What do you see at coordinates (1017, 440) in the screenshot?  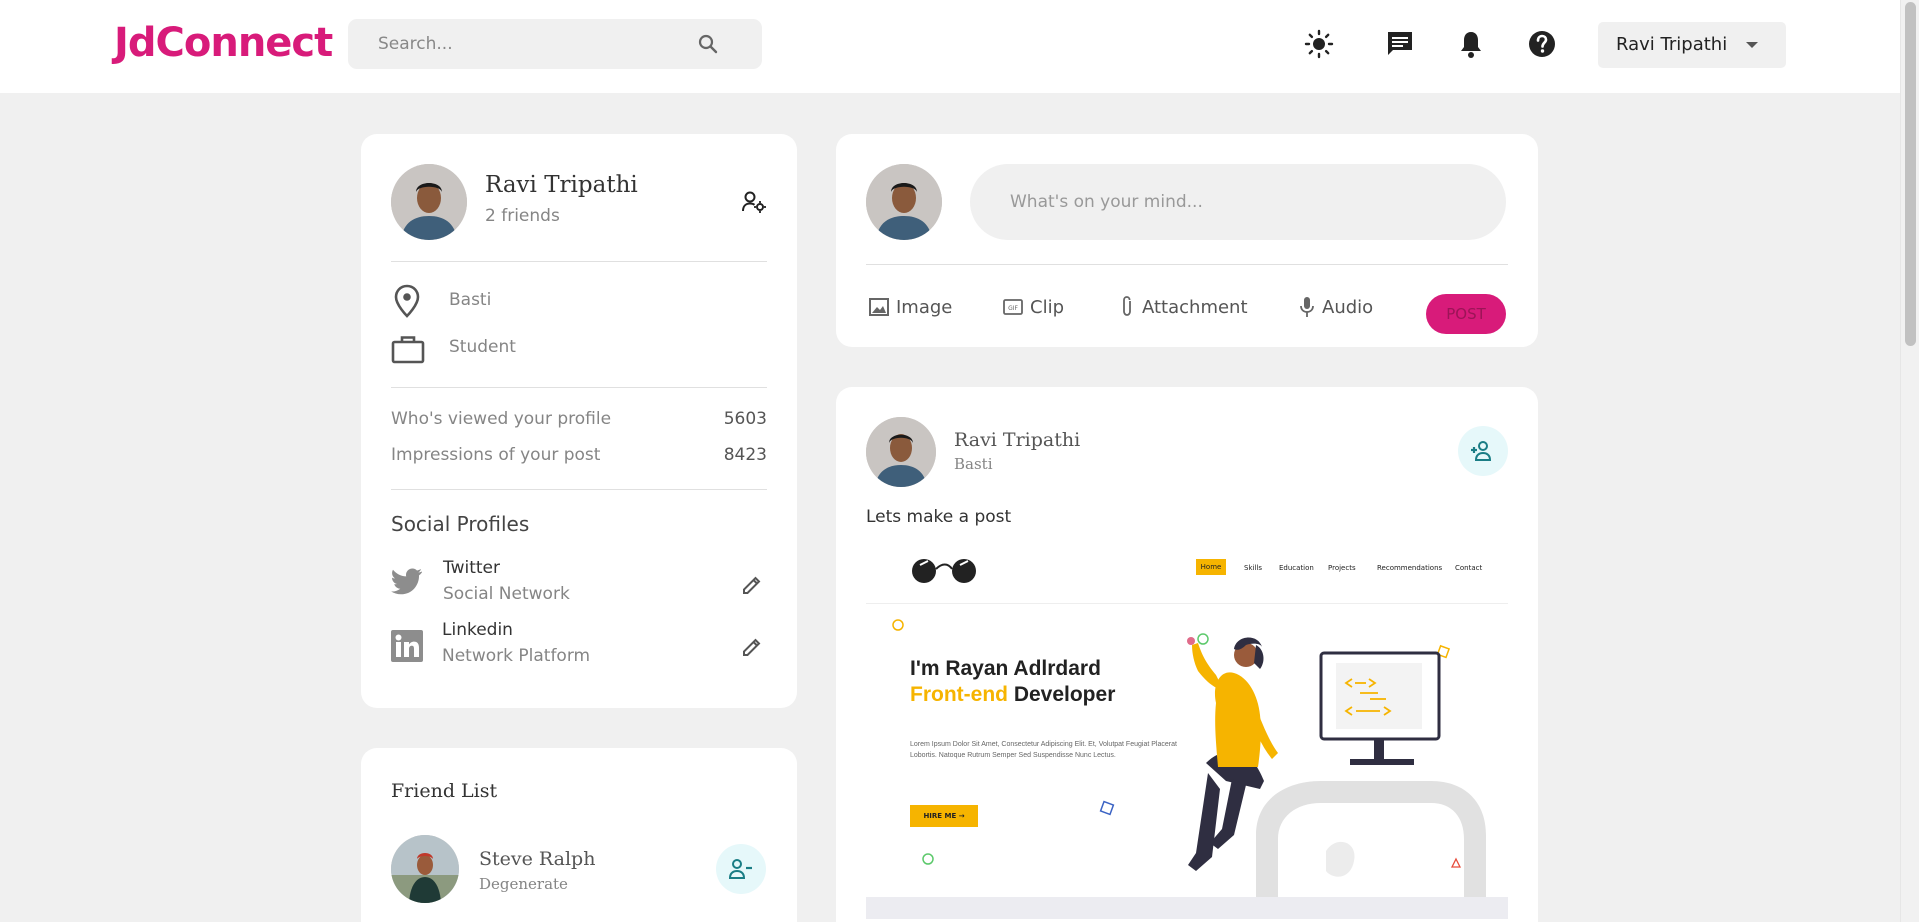 I see `post-author-name: Ravi Tripathi` at bounding box center [1017, 440].